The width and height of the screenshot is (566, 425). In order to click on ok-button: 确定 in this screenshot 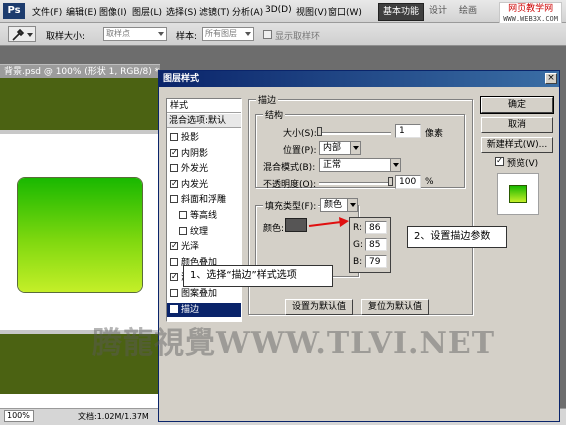, I will do `click(517, 105)`.